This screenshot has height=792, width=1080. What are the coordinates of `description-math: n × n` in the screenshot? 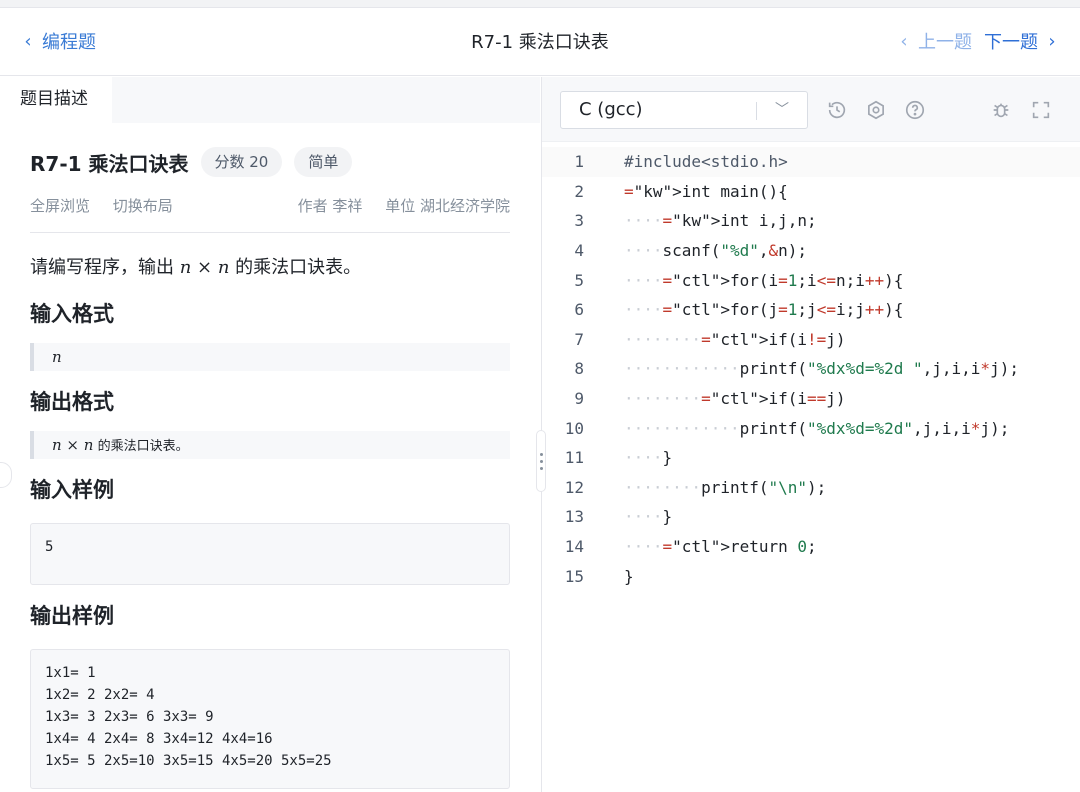 It's located at (204, 267).